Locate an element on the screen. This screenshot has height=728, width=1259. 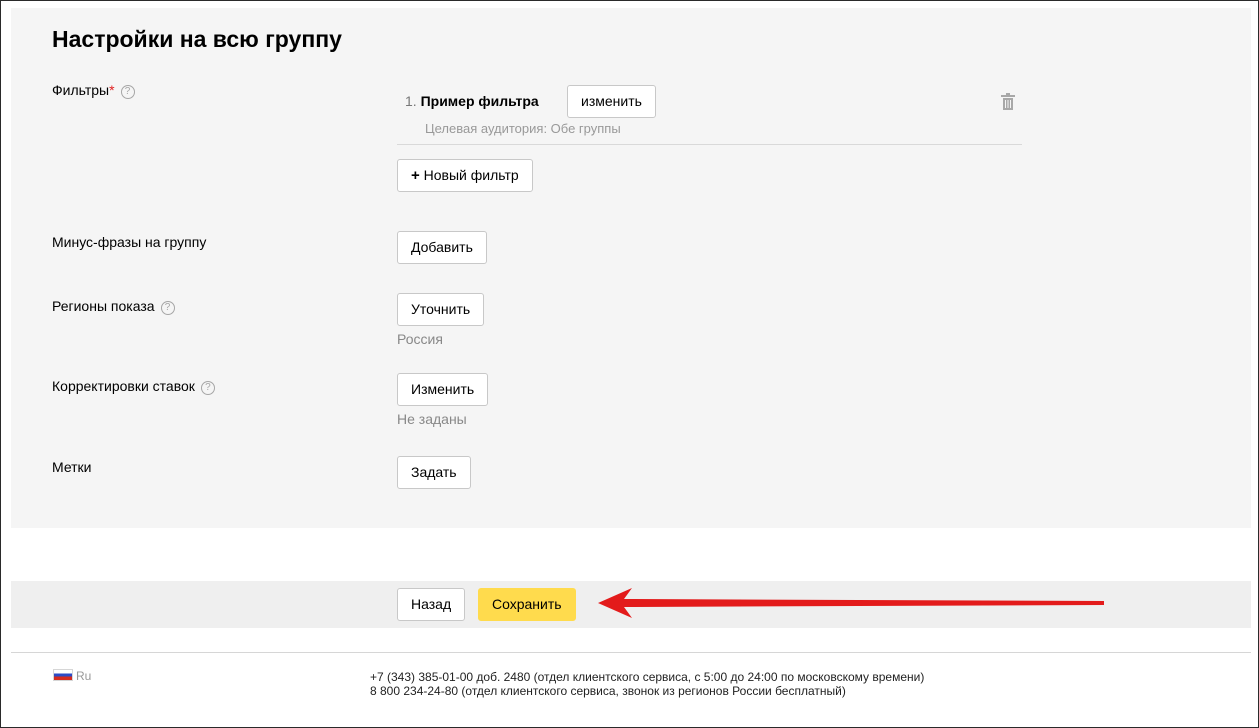
filter-name: Пример фильтра is located at coordinates (479, 101).